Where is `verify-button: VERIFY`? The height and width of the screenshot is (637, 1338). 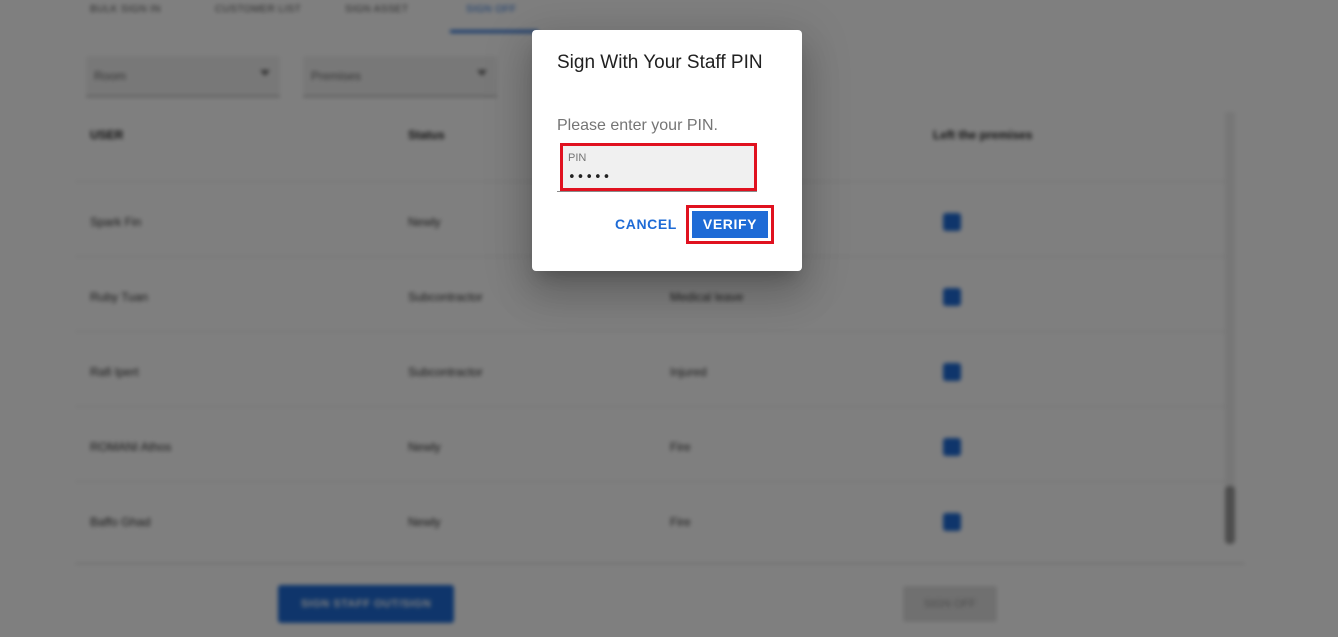
verify-button: VERIFY is located at coordinates (730, 224).